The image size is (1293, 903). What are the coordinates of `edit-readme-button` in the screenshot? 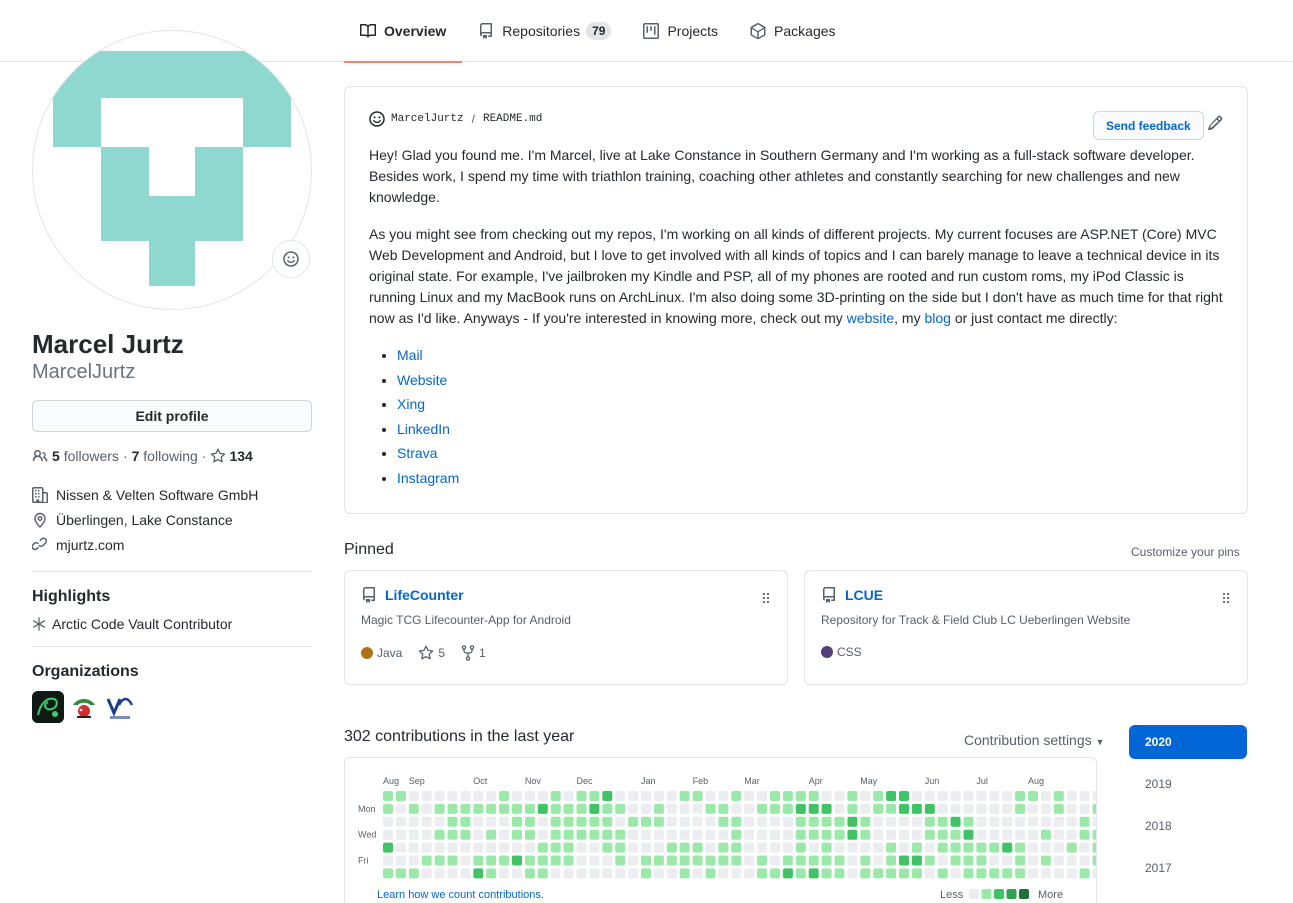 It's located at (1215, 124).